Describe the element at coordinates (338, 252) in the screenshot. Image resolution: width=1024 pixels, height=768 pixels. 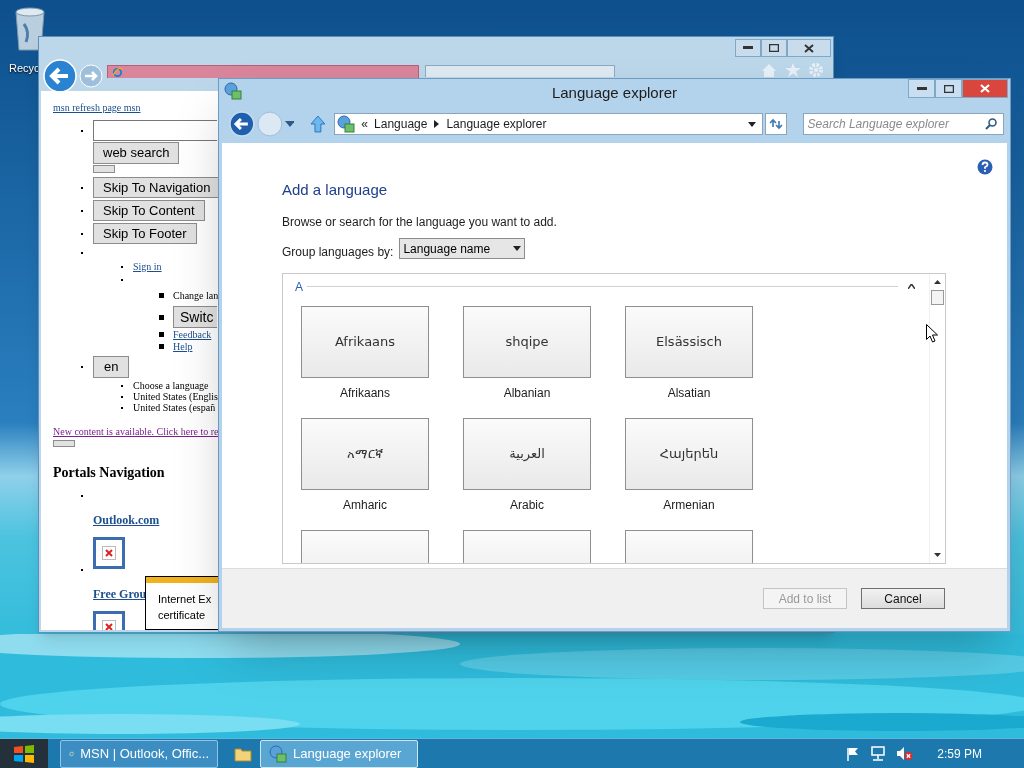
I see `field-label: Group languages by:` at that location.